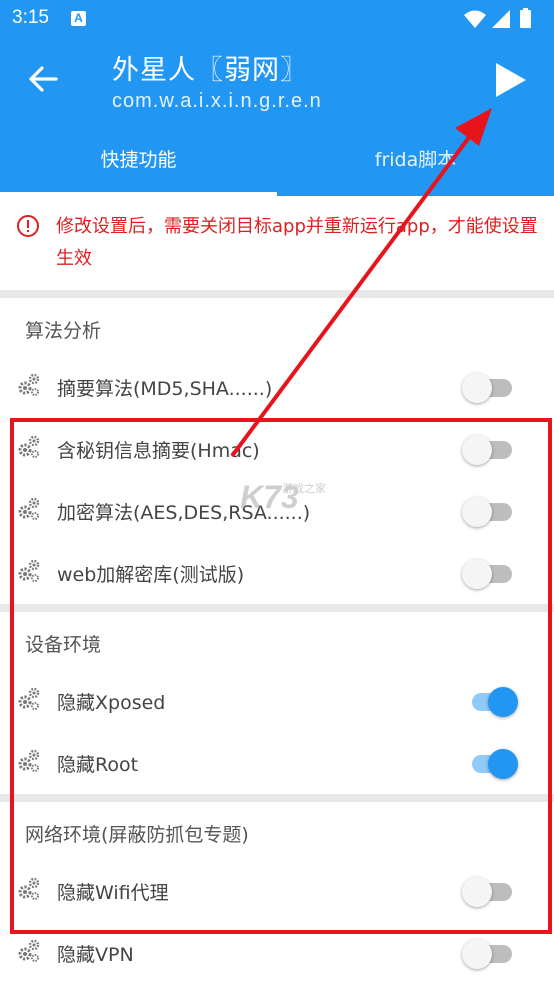 Image resolution: width=554 pixels, height=984 pixels. Describe the element at coordinates (43, 79) in the screenshot. I see `back-arrow-icon` at that location.